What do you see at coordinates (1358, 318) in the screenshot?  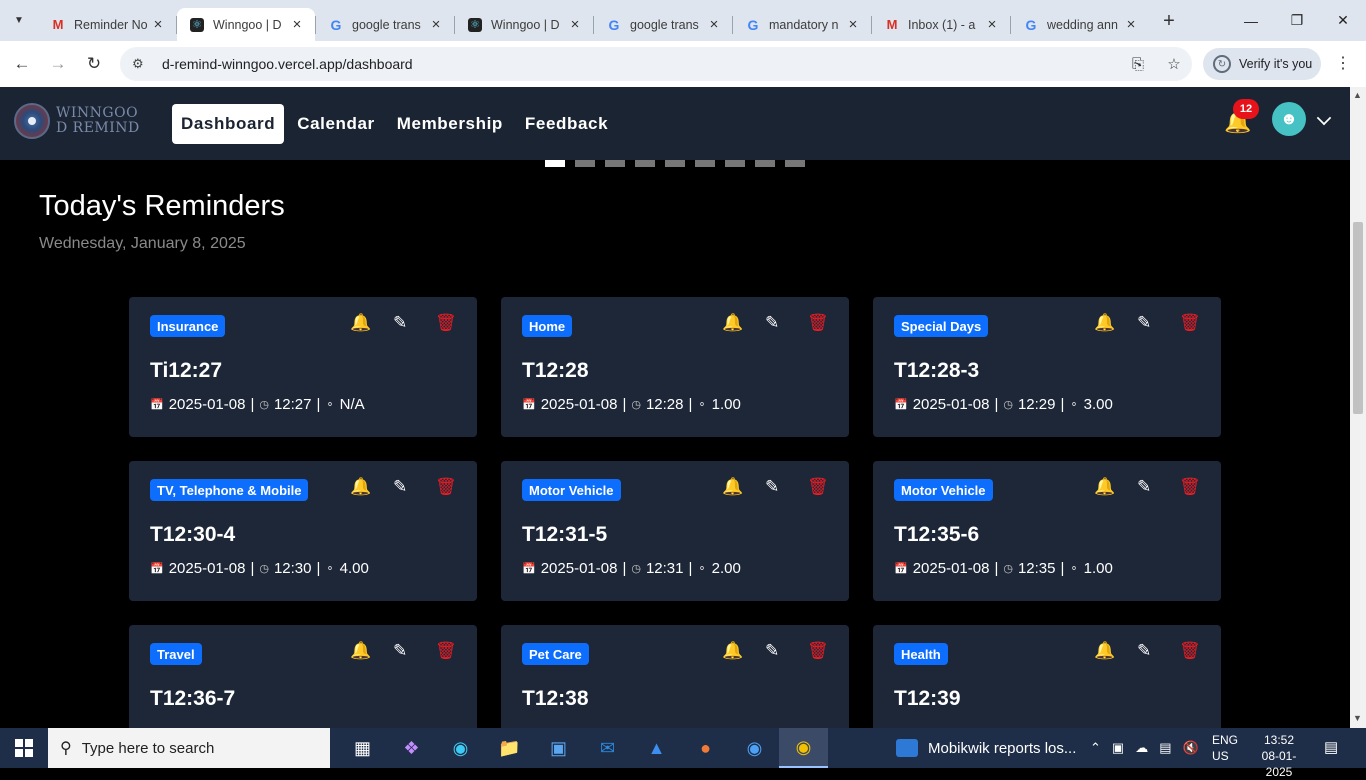 I see `scrollbar-thumb` at bounding box center [1358, 318].